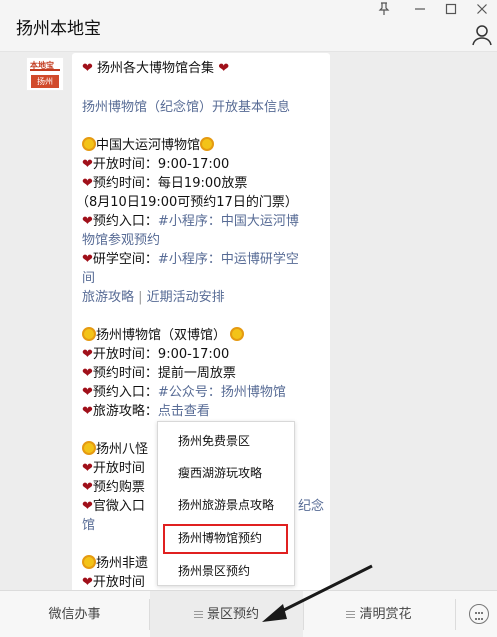 This screenshot has width=497, height=637. Describe the element at coordinates (420, 10) in the screenshot. I see `minimize-icon` at that location.